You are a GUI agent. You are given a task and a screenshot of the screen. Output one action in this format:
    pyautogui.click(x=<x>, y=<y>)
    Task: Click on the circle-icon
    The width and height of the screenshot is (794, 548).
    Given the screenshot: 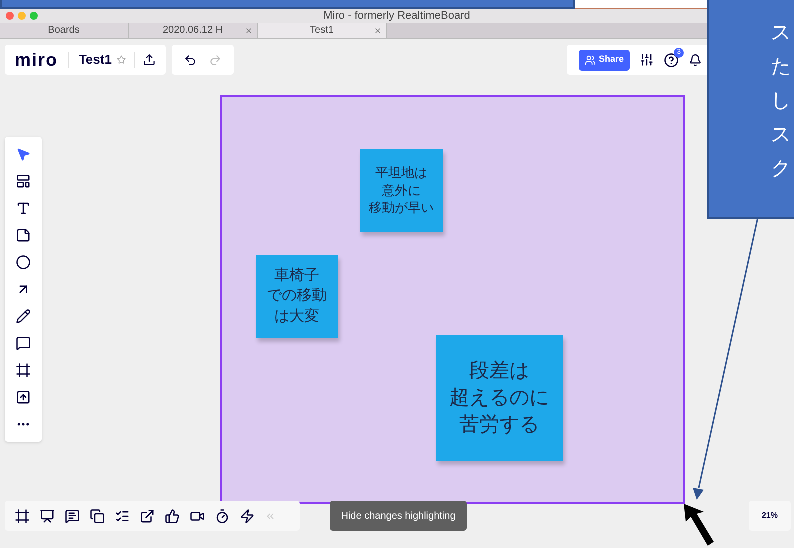 What is the action you would take?
    pyautogui.click(x=23, y=262)
    